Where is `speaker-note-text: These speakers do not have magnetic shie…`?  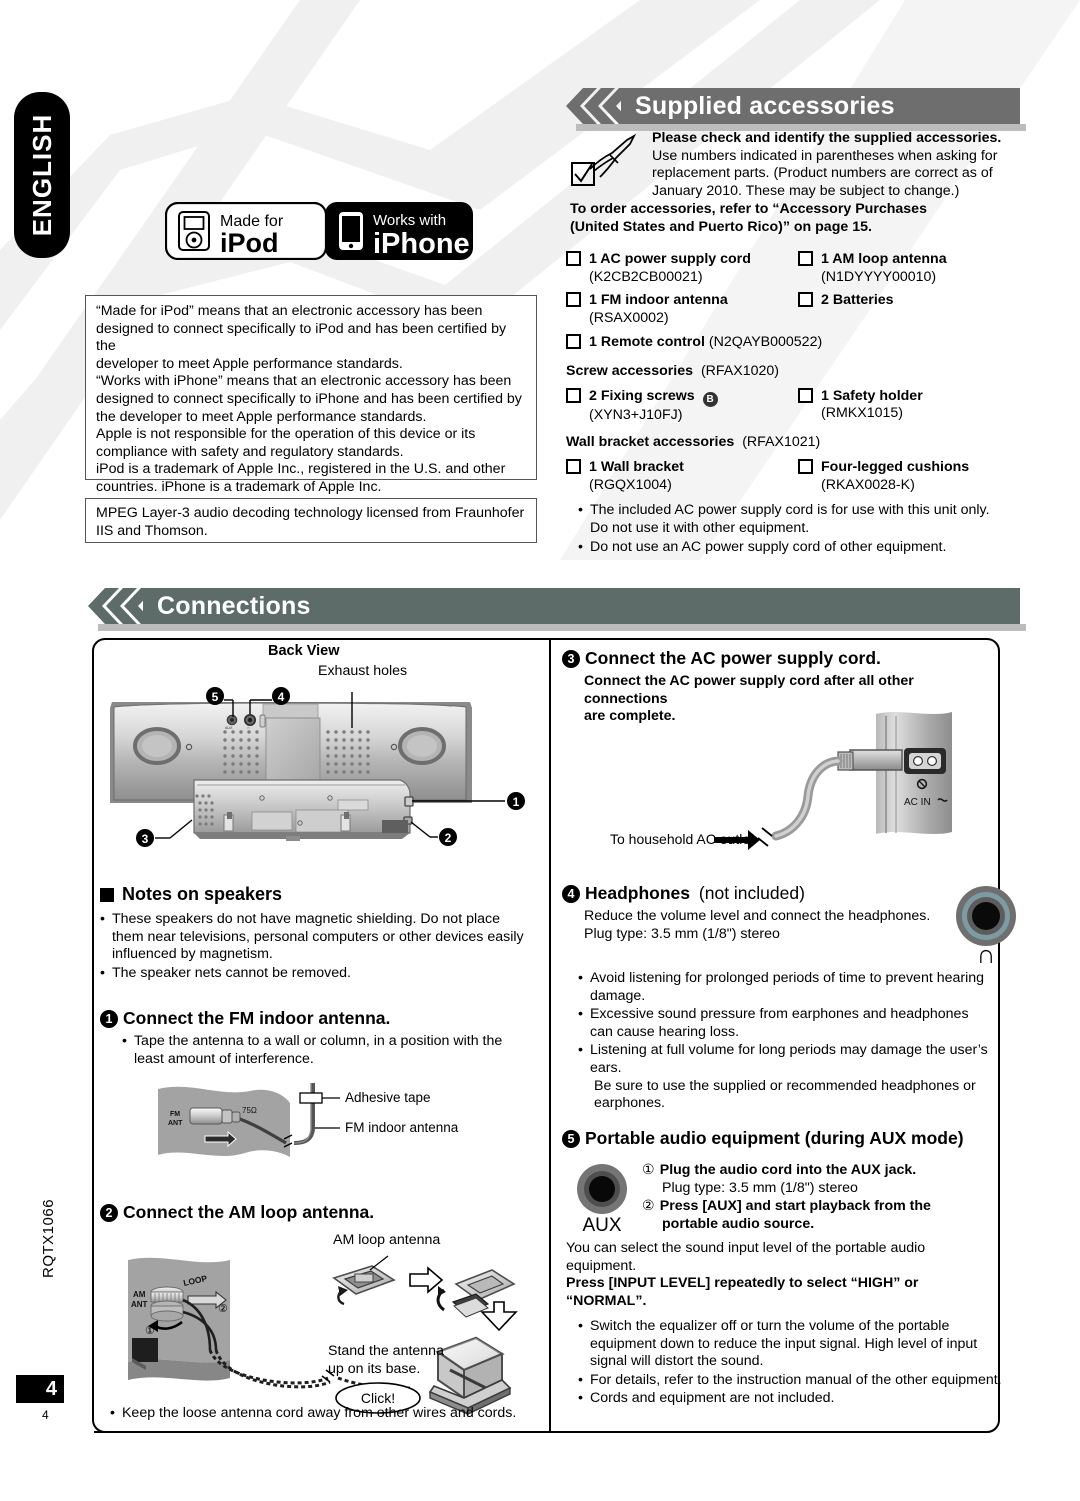
speaker-note-text: These speakers do not have magnetic shie… is located at coordinates (317, 937).